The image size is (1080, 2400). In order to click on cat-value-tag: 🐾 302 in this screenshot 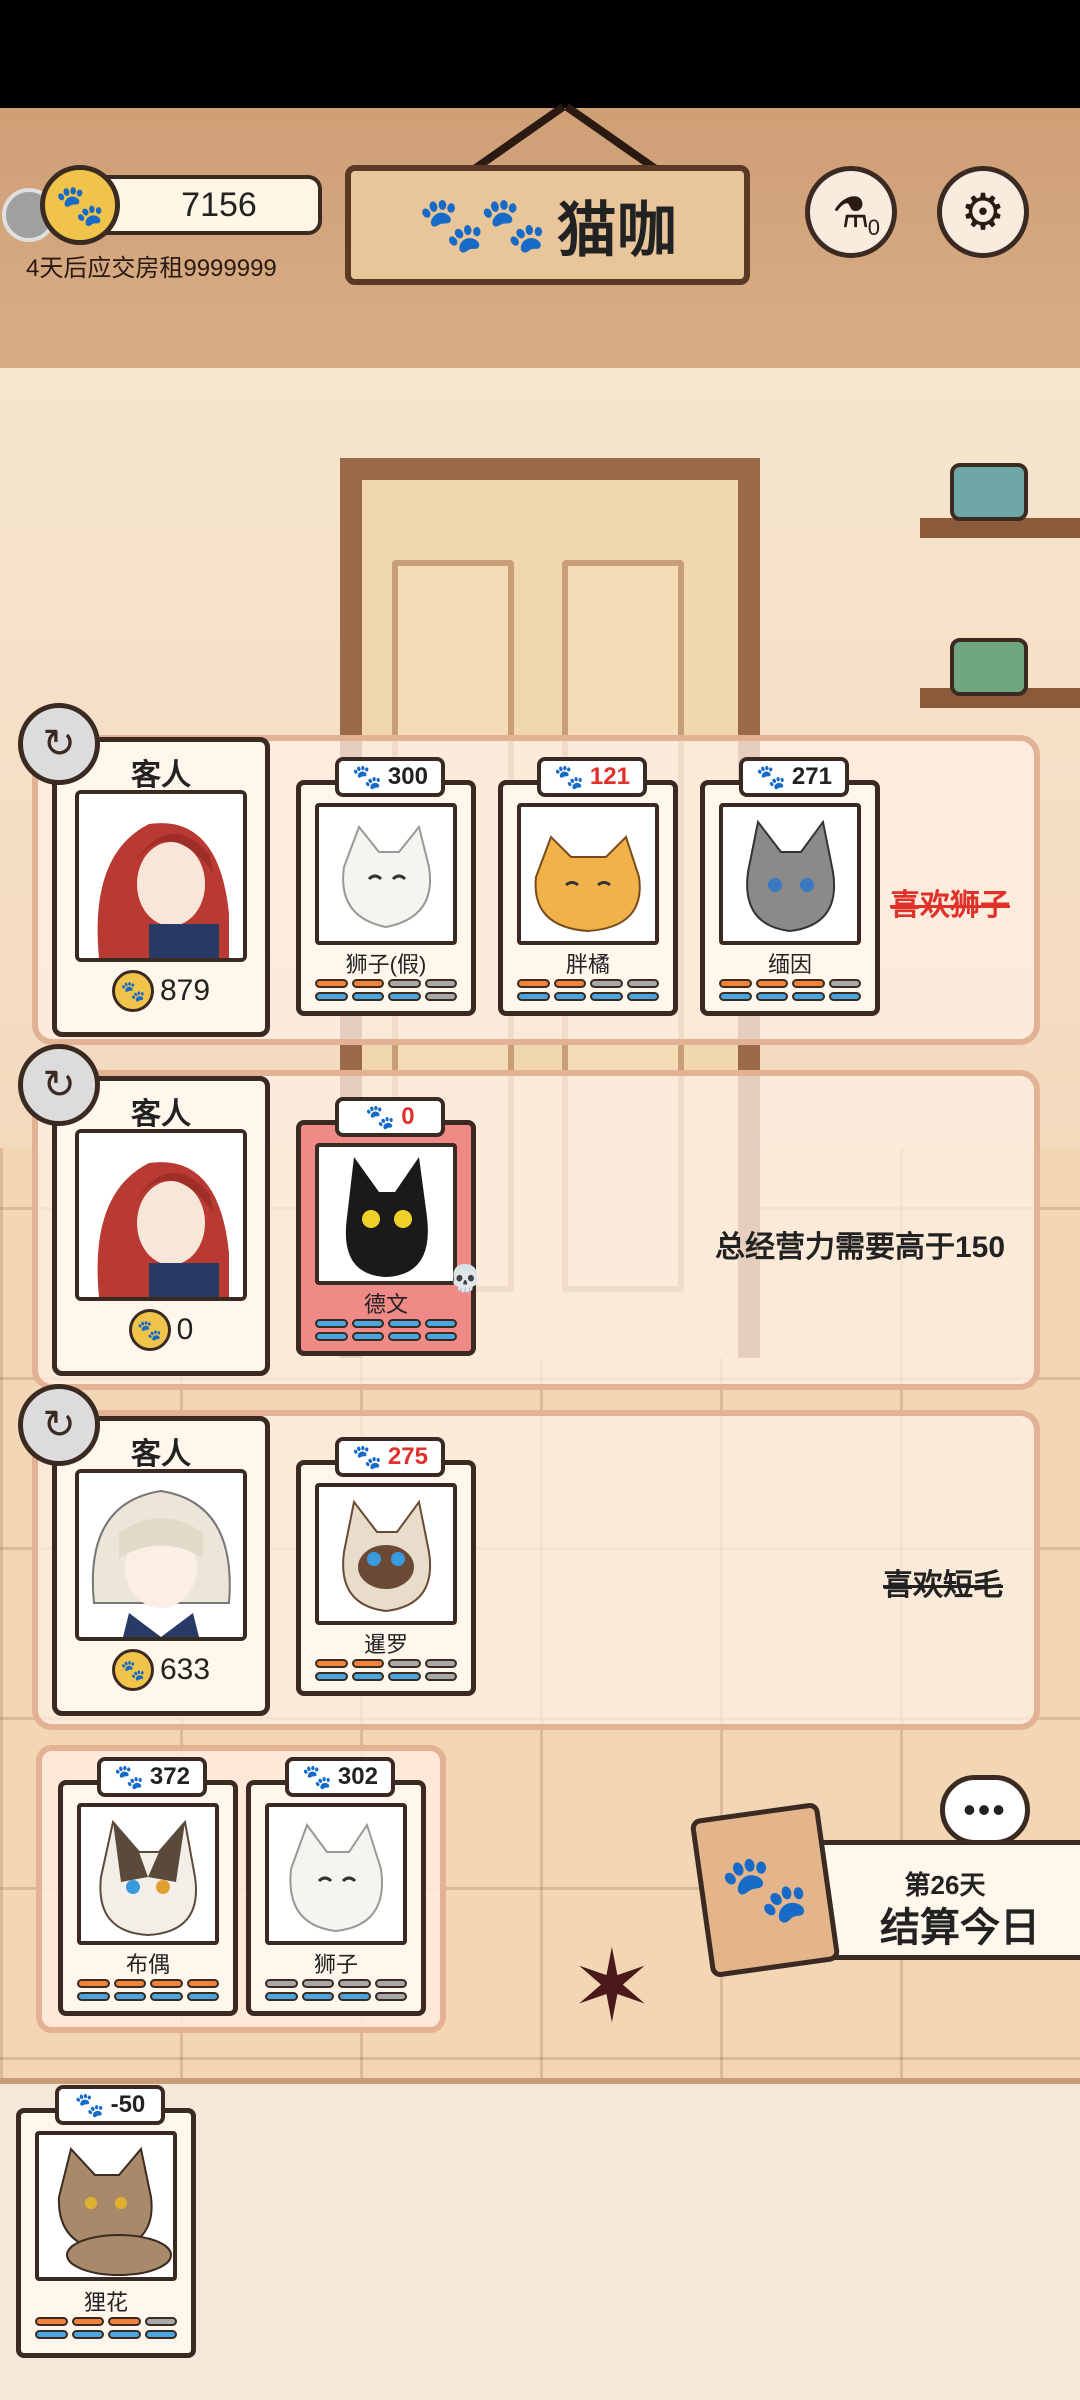, I will do `click(340, 1777)`.